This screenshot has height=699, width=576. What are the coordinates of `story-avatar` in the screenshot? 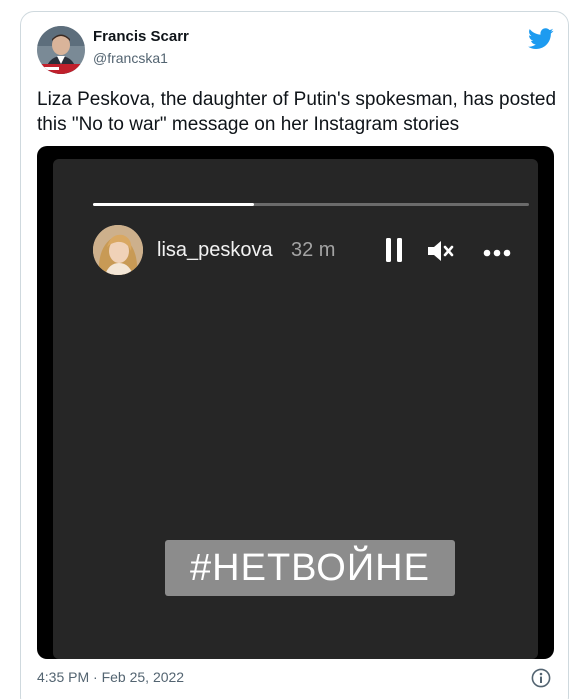 It's located at (118, 250).